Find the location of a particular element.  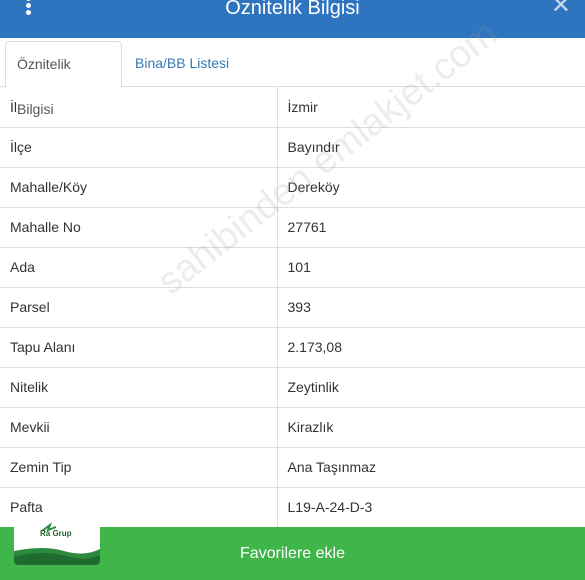

attribute-value: Zeytinlik is located at coordinates (430, 387).